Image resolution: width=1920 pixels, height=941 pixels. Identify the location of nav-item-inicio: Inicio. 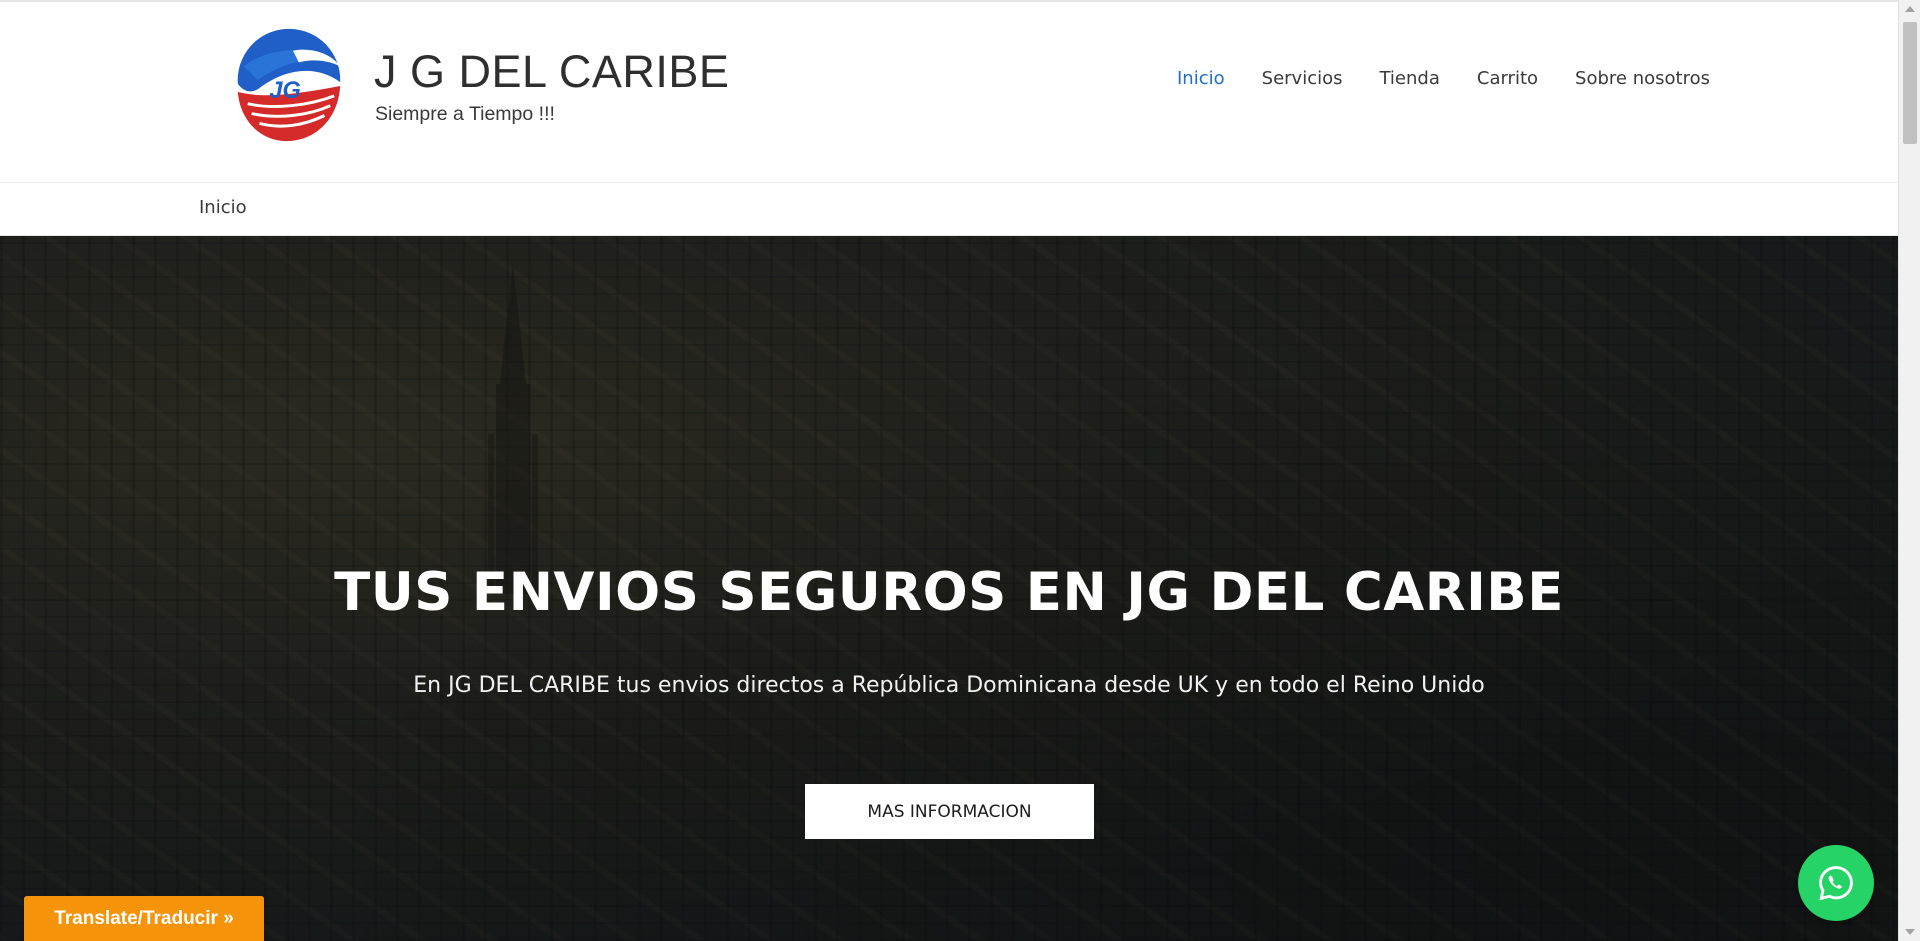
(1201, 78).